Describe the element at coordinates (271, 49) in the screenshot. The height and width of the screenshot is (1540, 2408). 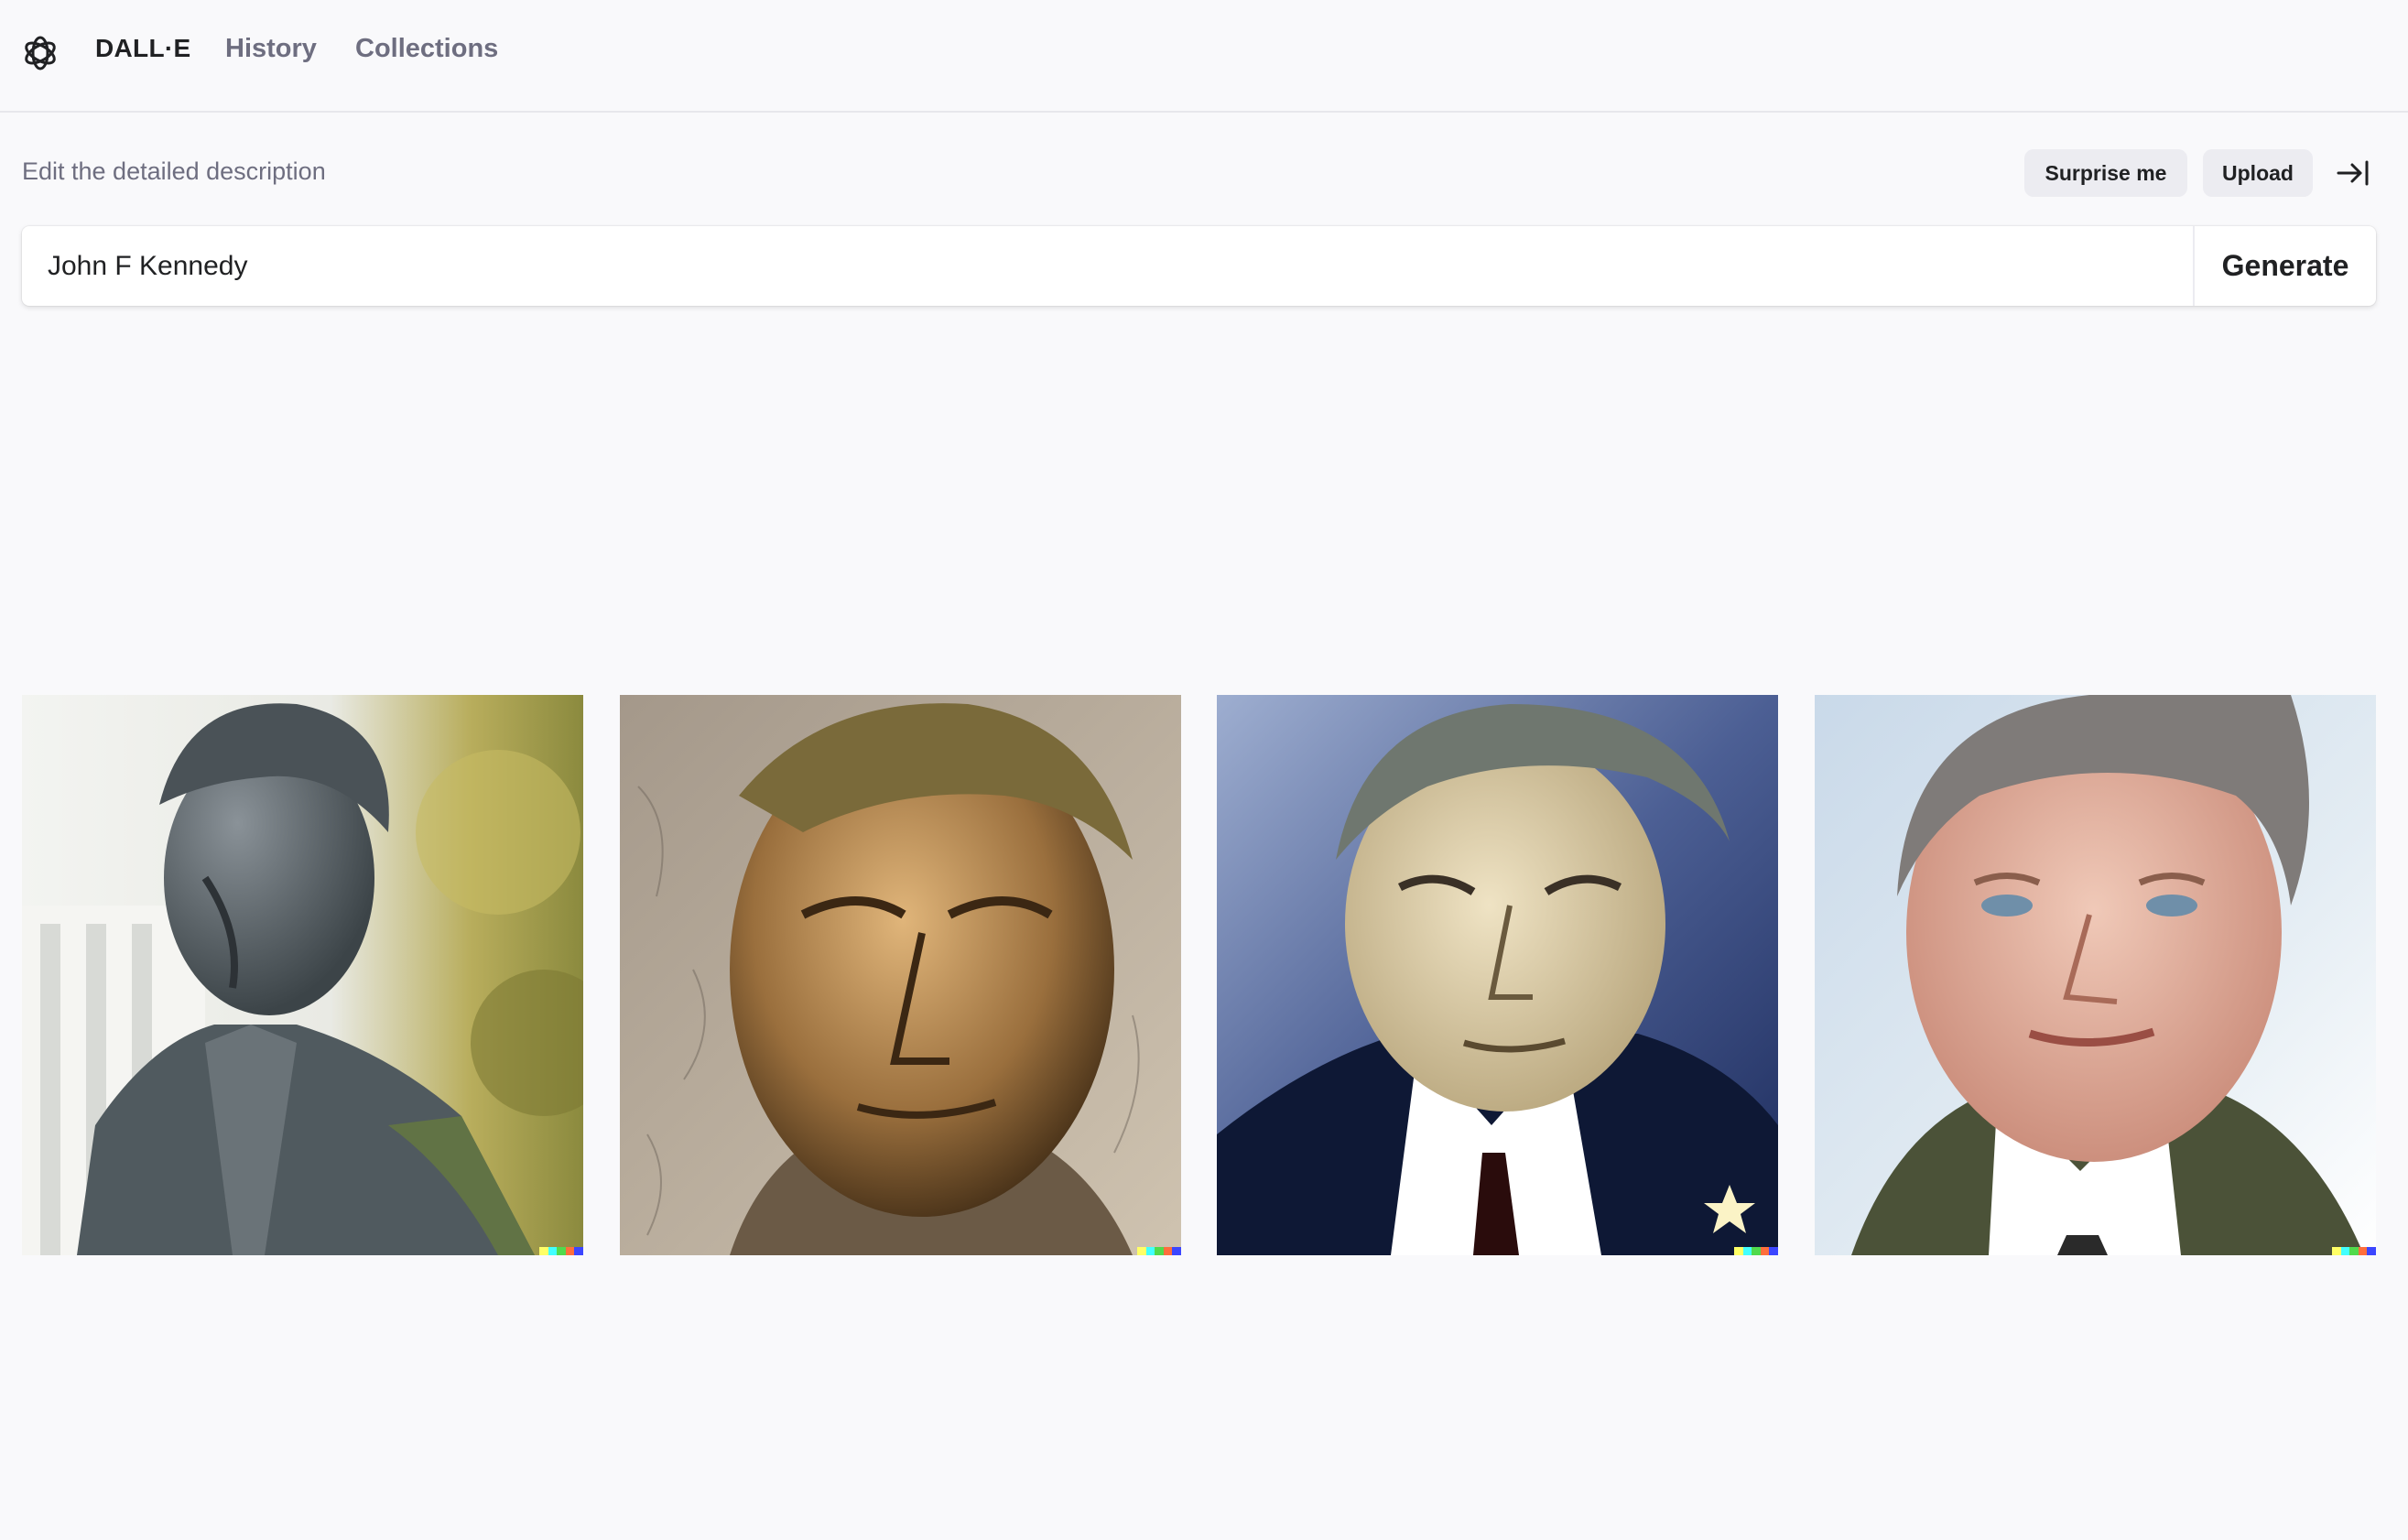
I see `nav-history: History` at that location.